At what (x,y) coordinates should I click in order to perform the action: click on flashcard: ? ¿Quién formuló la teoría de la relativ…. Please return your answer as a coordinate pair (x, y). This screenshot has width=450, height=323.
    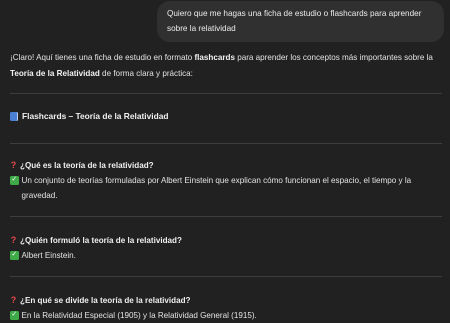
    Looking at the image, I should click on (226, 248).